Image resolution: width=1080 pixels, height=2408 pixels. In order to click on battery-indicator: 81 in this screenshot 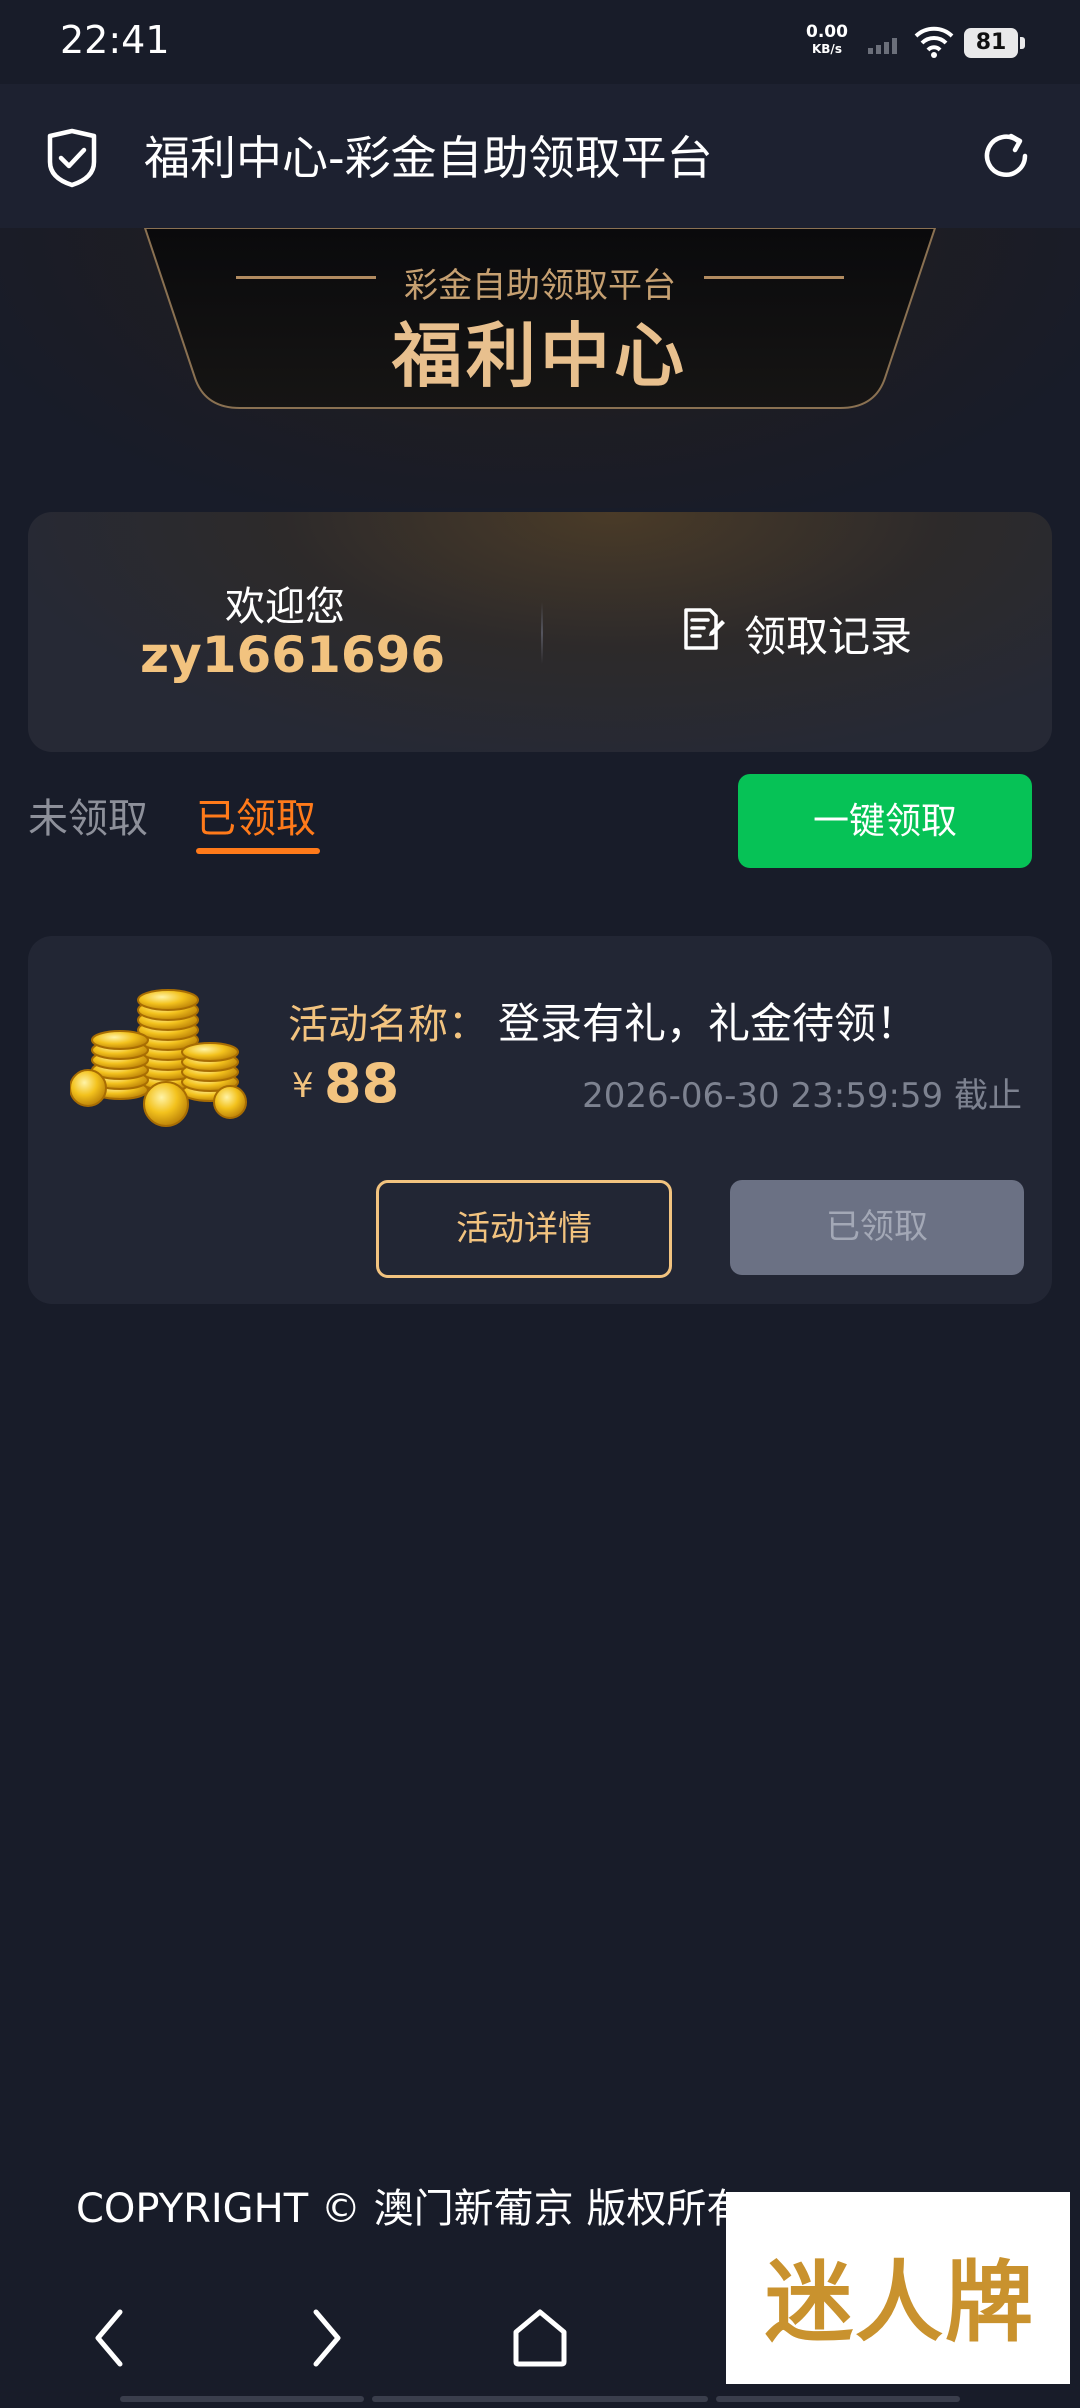, I will do `click(994, 43)`.